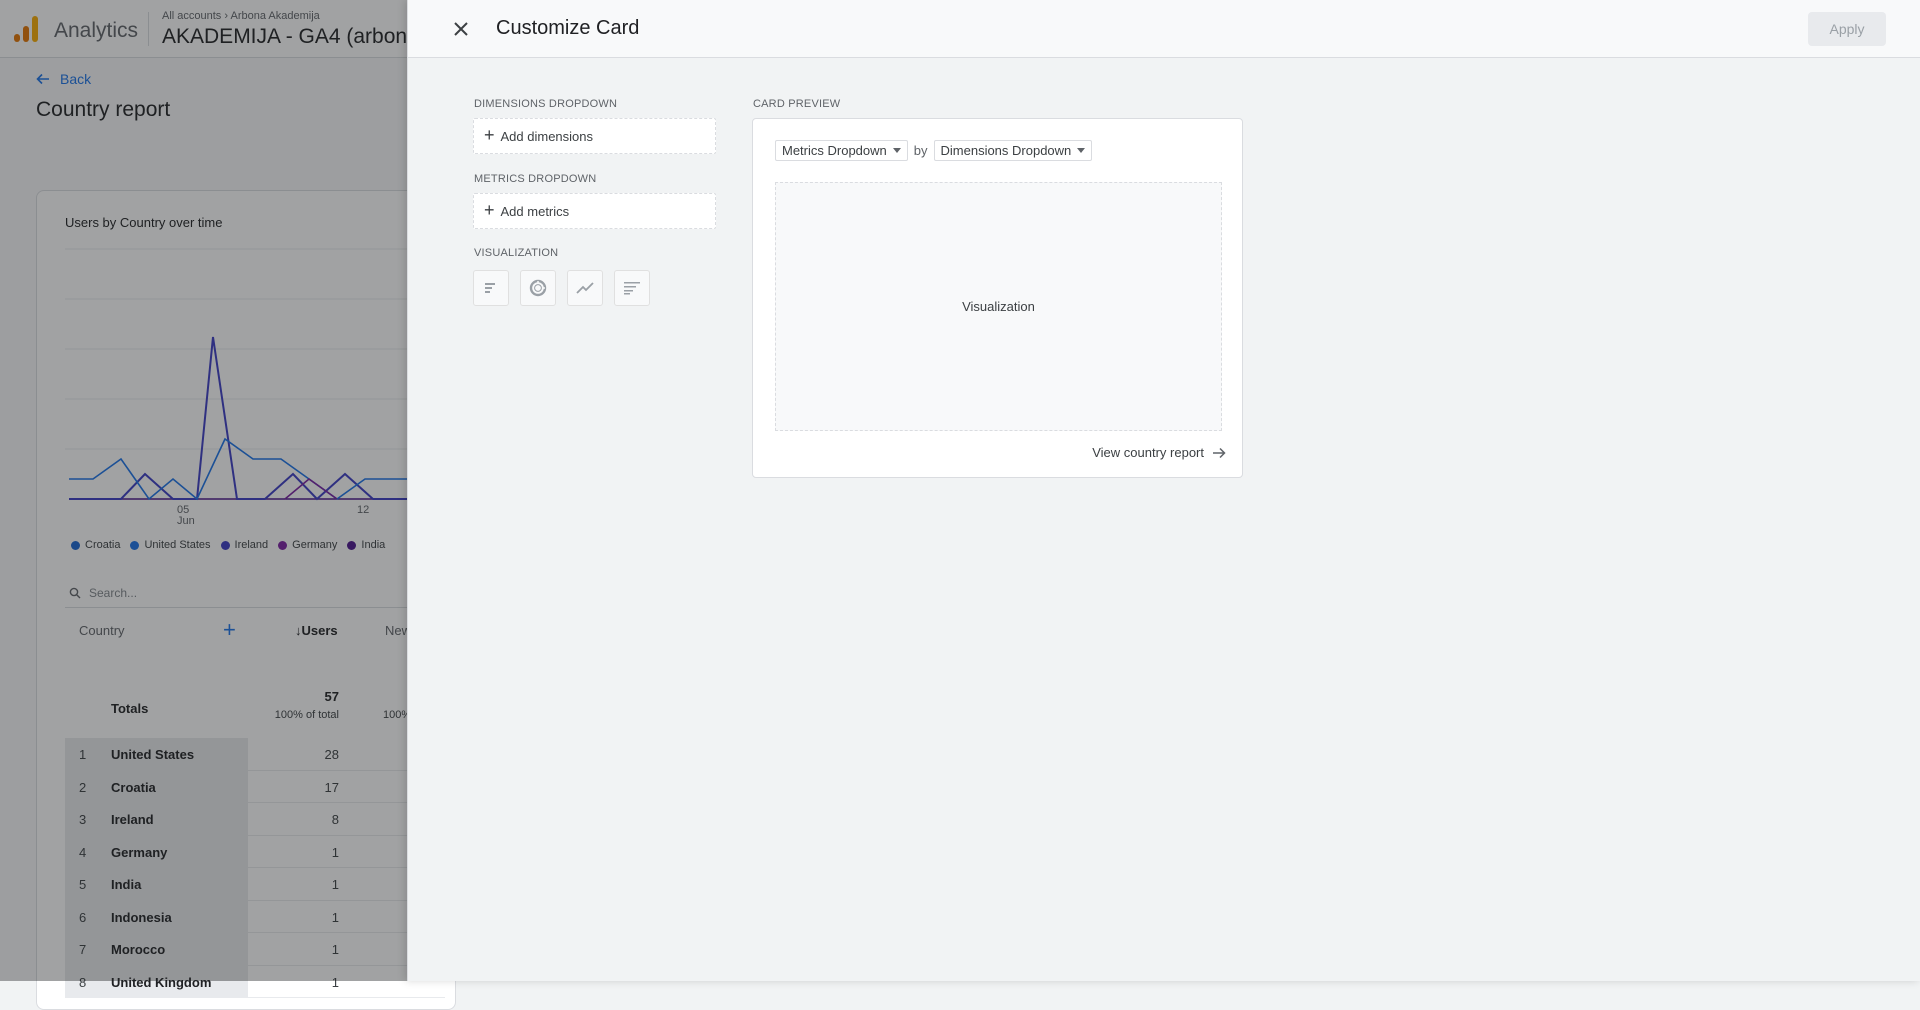 This screenshot has width=1920, height=1010. Describe the element at coordinates (516, 253) in the screenshot. I see `visualization-section-label: VISUALIZATION` at that location.